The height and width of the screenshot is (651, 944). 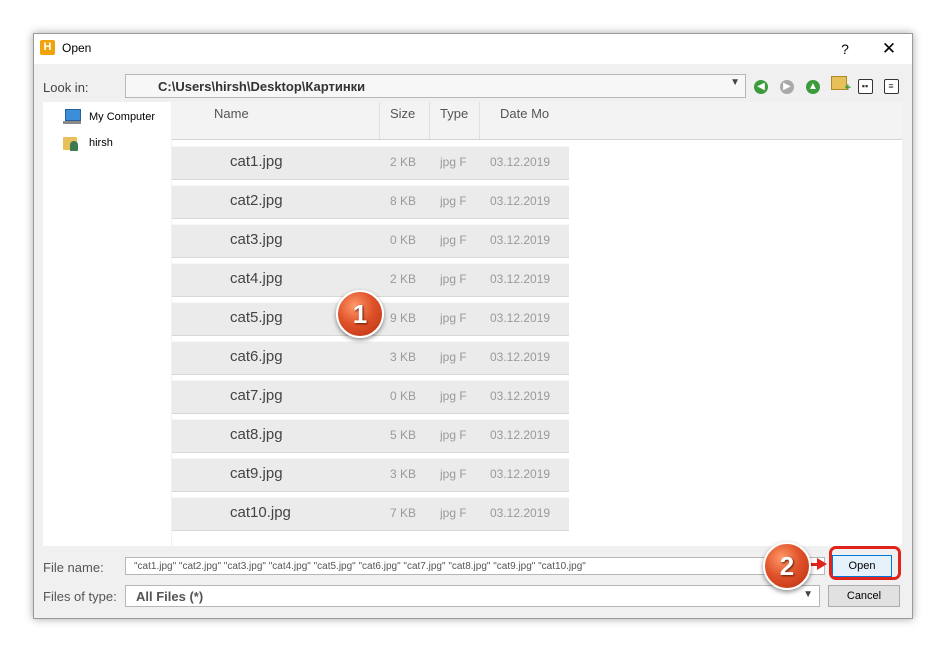 I want to click on help-button: ?, so click(x=845, y=49).